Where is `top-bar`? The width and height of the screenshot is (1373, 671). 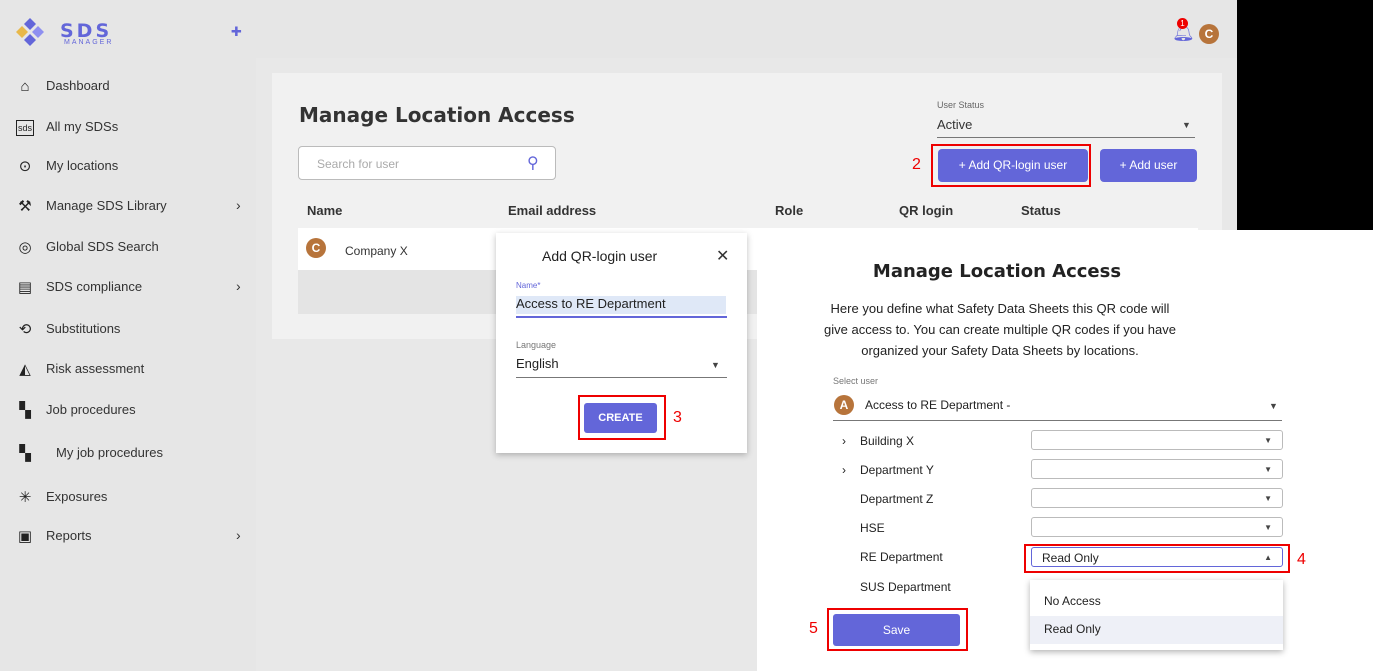 top-bar is located at coordinates (746, 29).